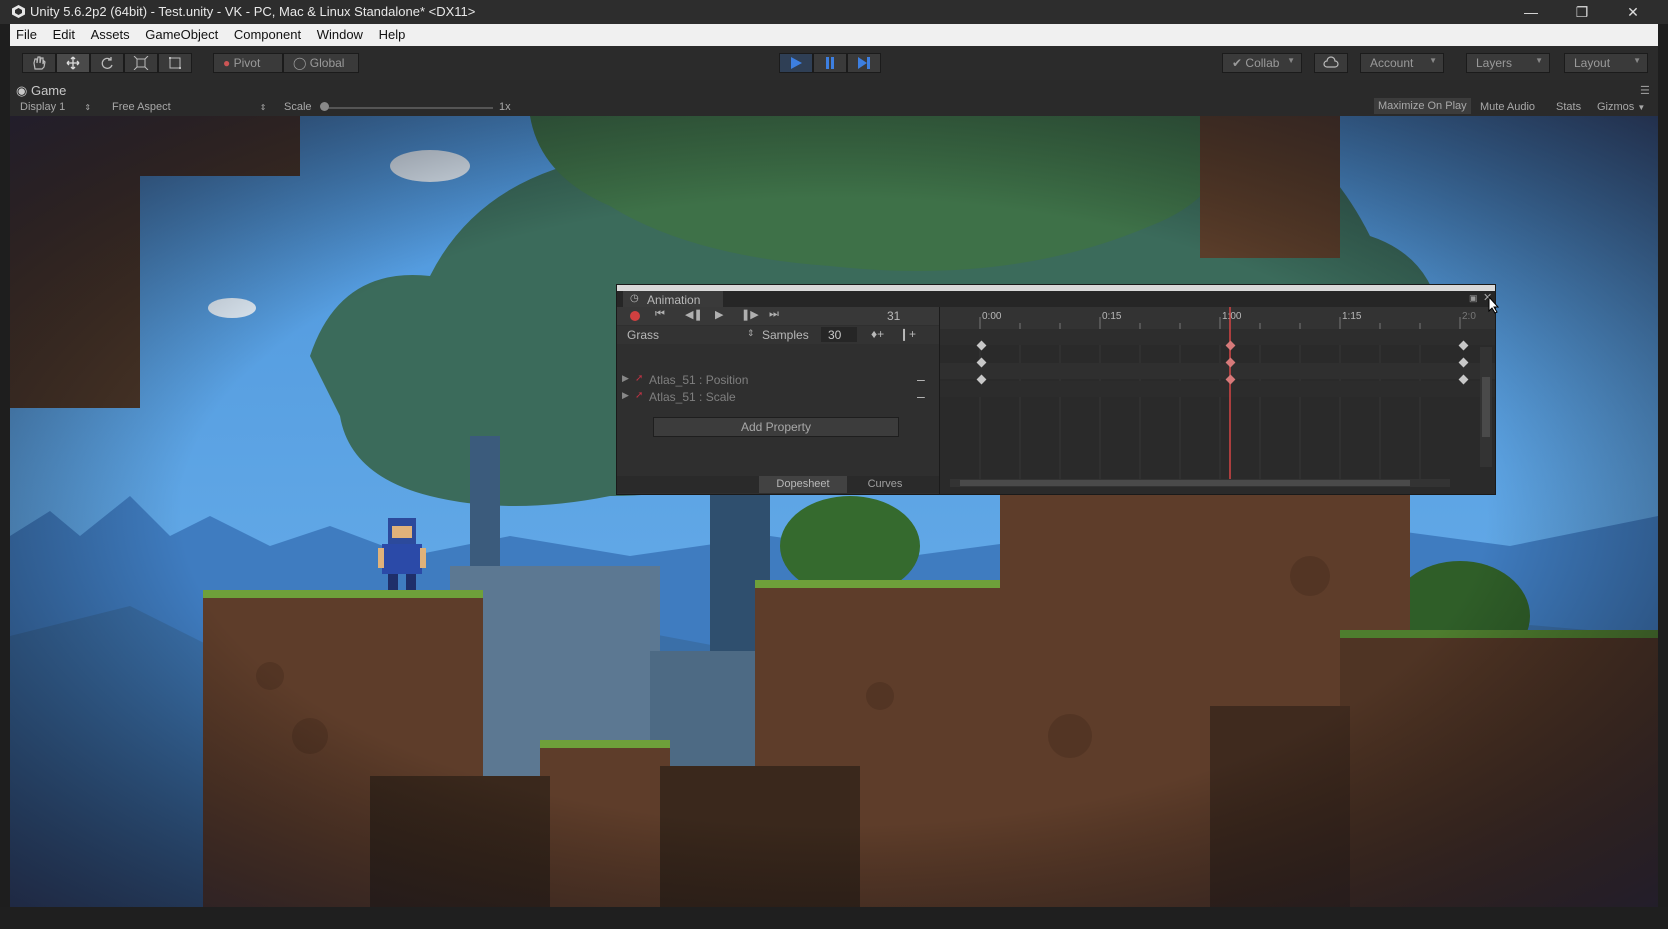  I want to click on clip-name: Grass, so click(643, 335).